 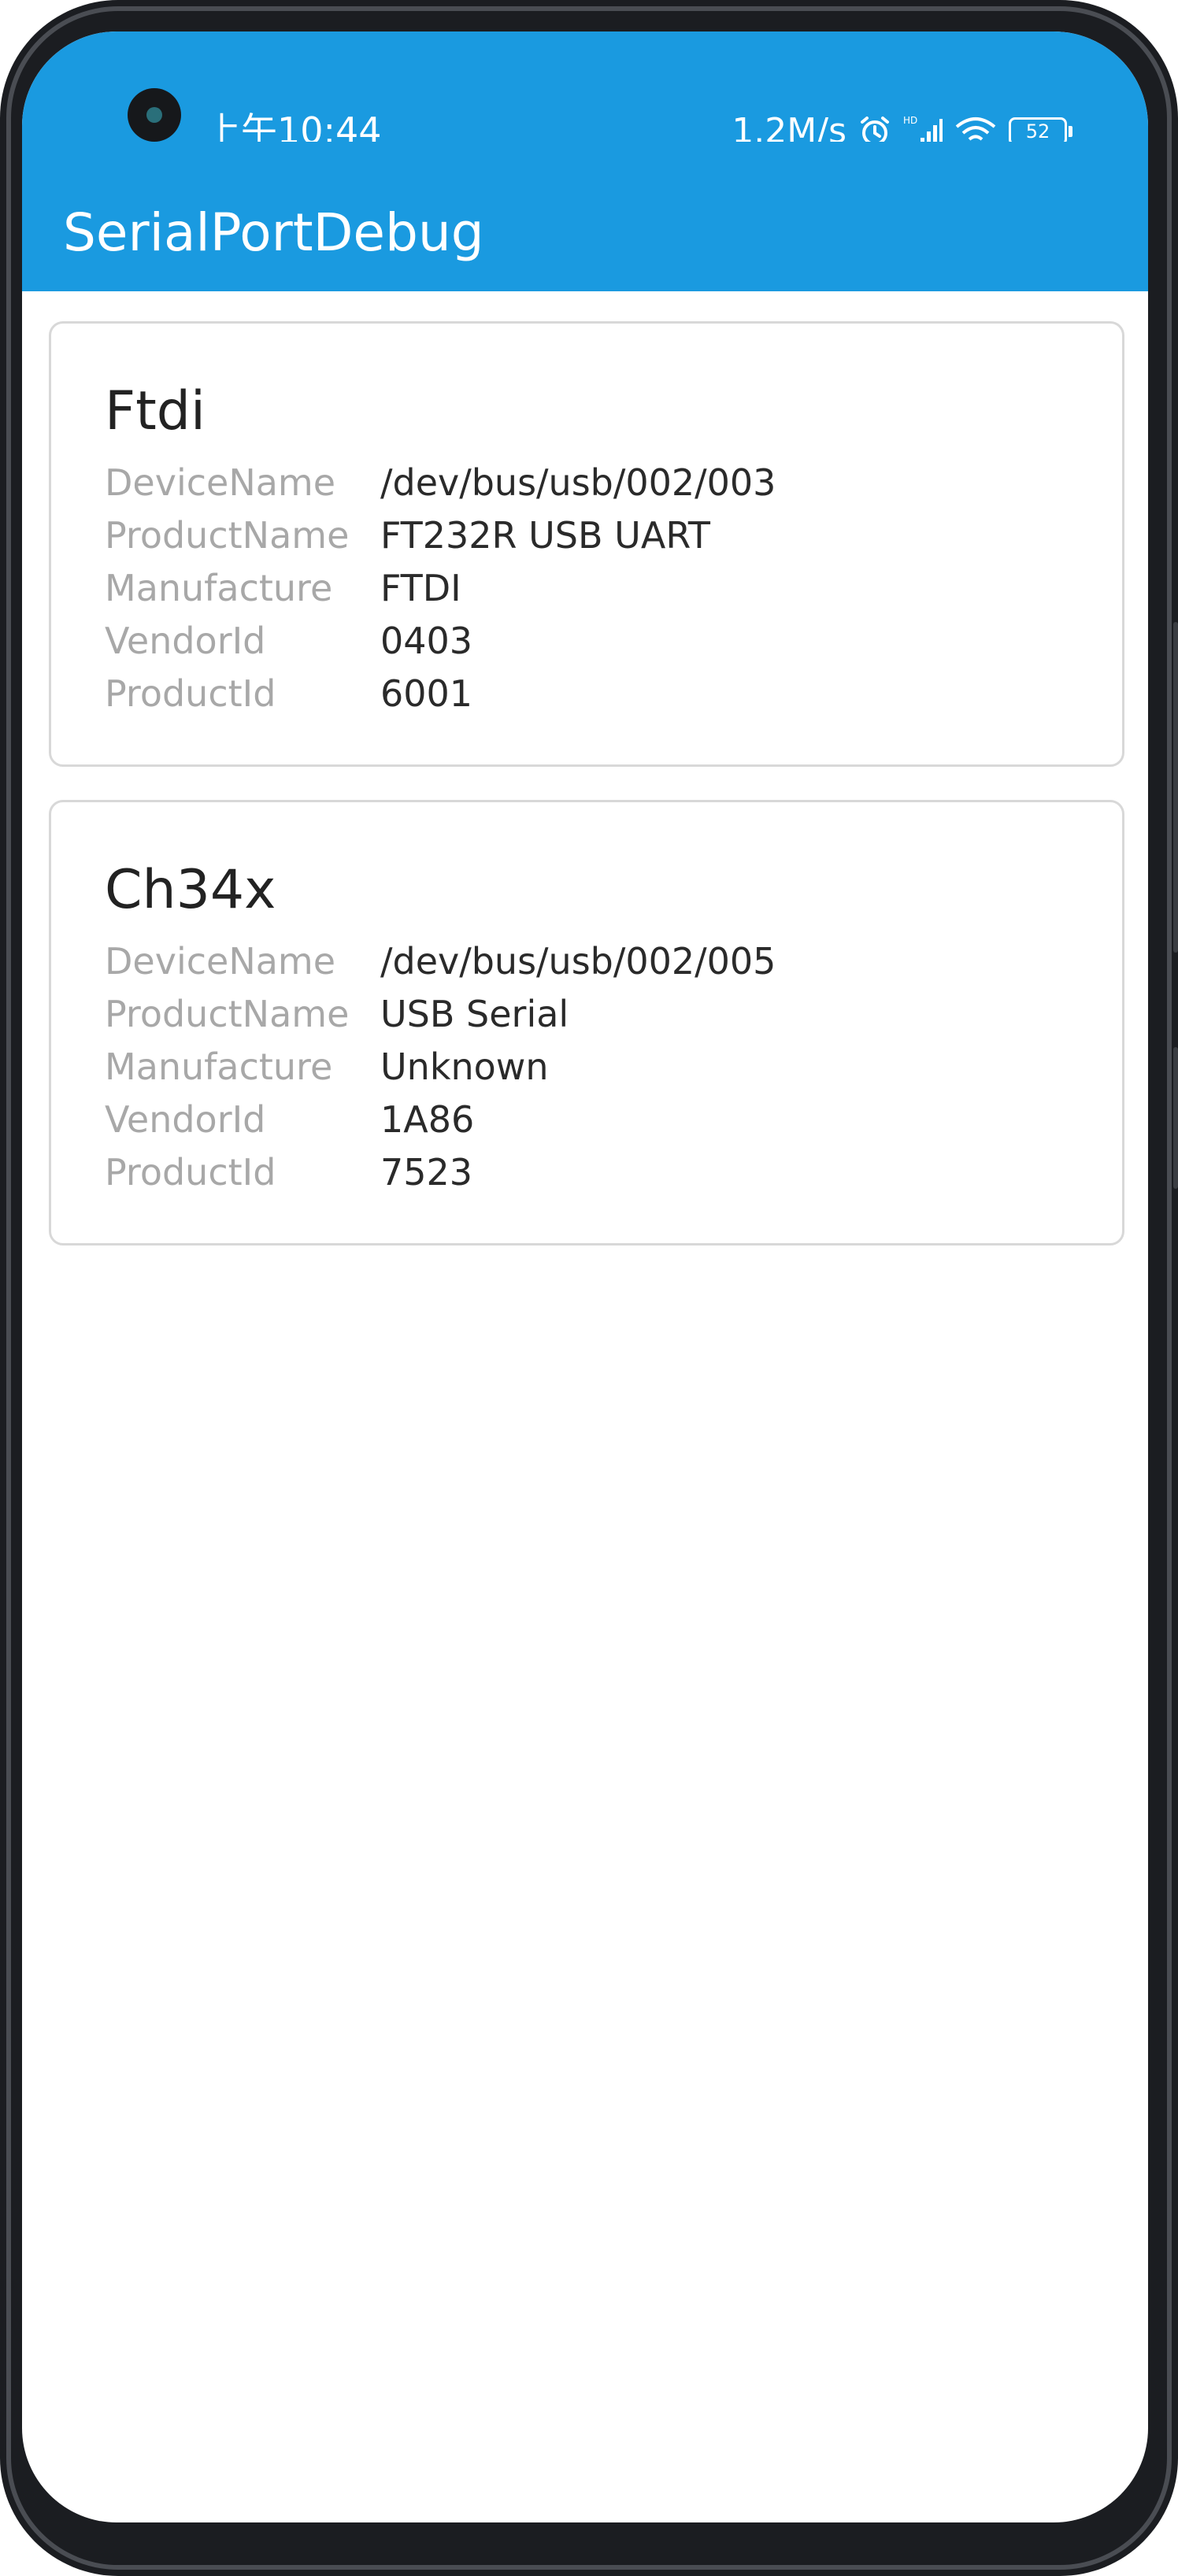 I want to click on device-name-row: DeviceName /dev/bus/usb/002/005, so click(x=440, y=961).